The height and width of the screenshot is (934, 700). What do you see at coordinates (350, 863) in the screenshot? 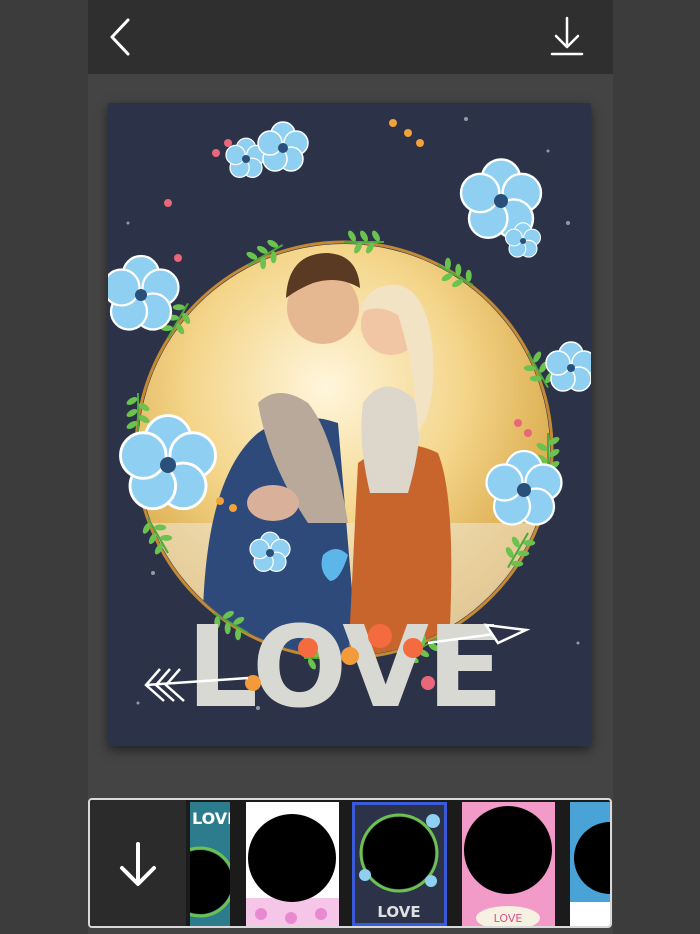
I see `frame-thumbnail-strip: LOVE LOVE LOVE` at bounding box center [350, 863].